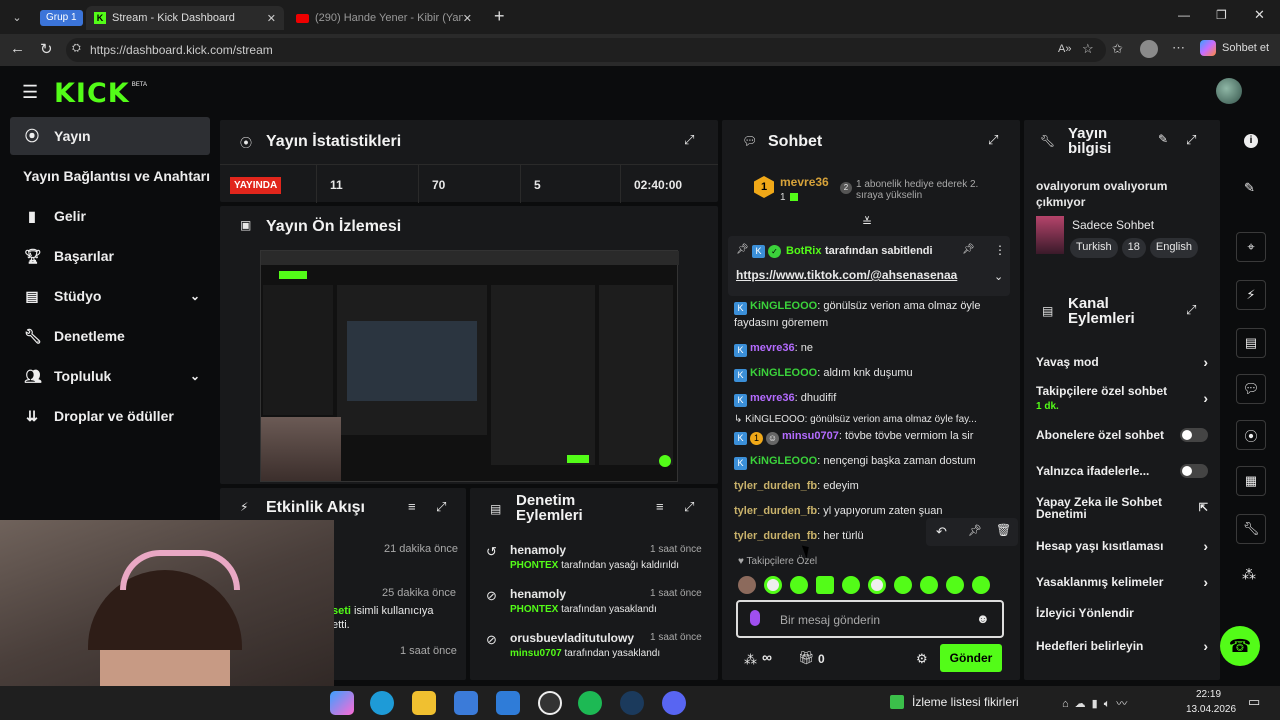 Image resolution: width=1280 pixels, height=720 pixels. I want to click on user-avatar, so click(1229, 91).